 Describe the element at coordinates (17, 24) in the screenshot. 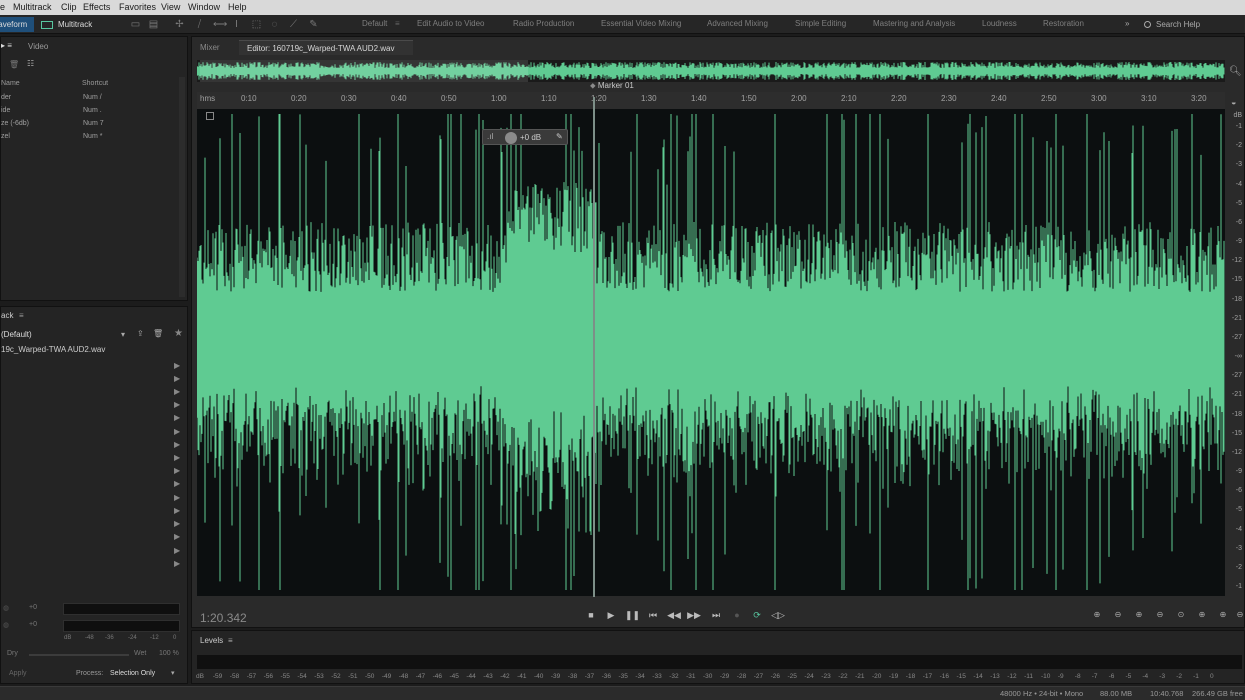

I see `waveform-mode-button: Waveform` at that location.